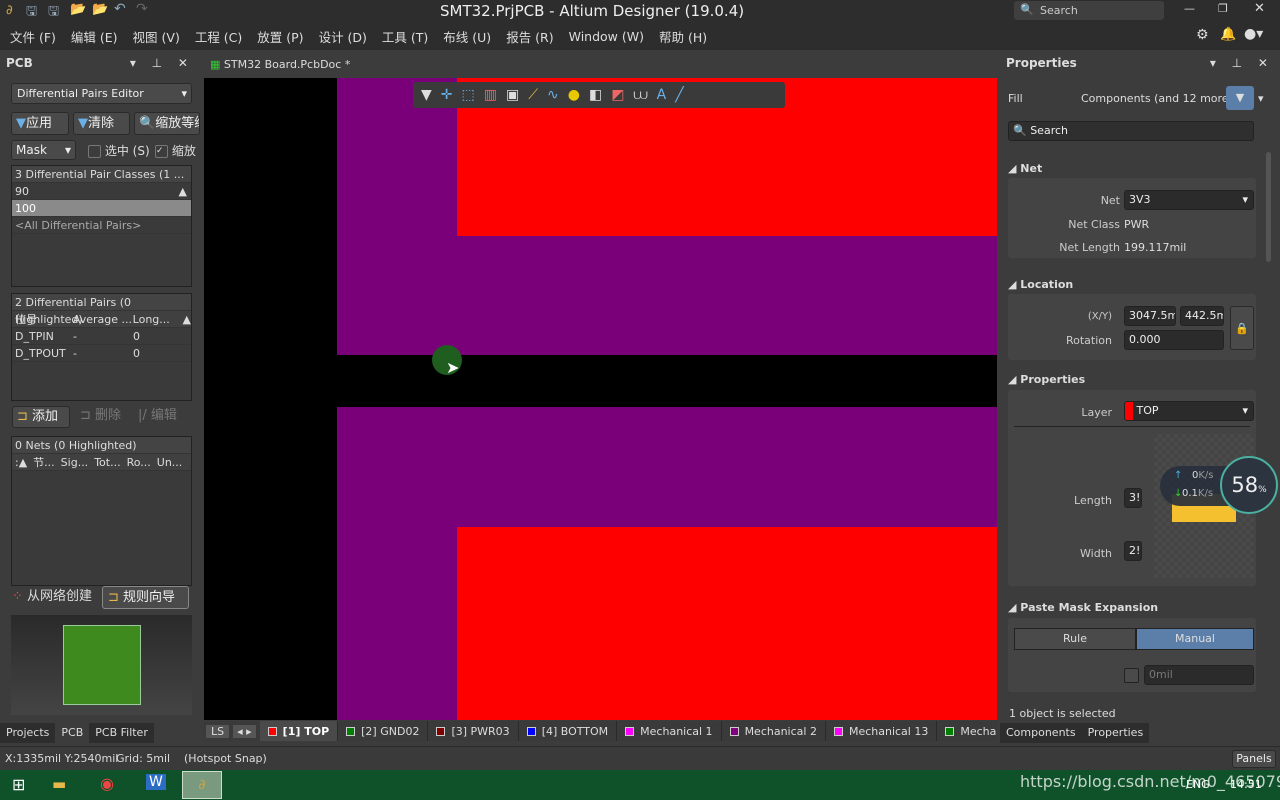 This screenshot has width=1280, height=800. I want to click on undo-icon: ↶, so click(120, 9).